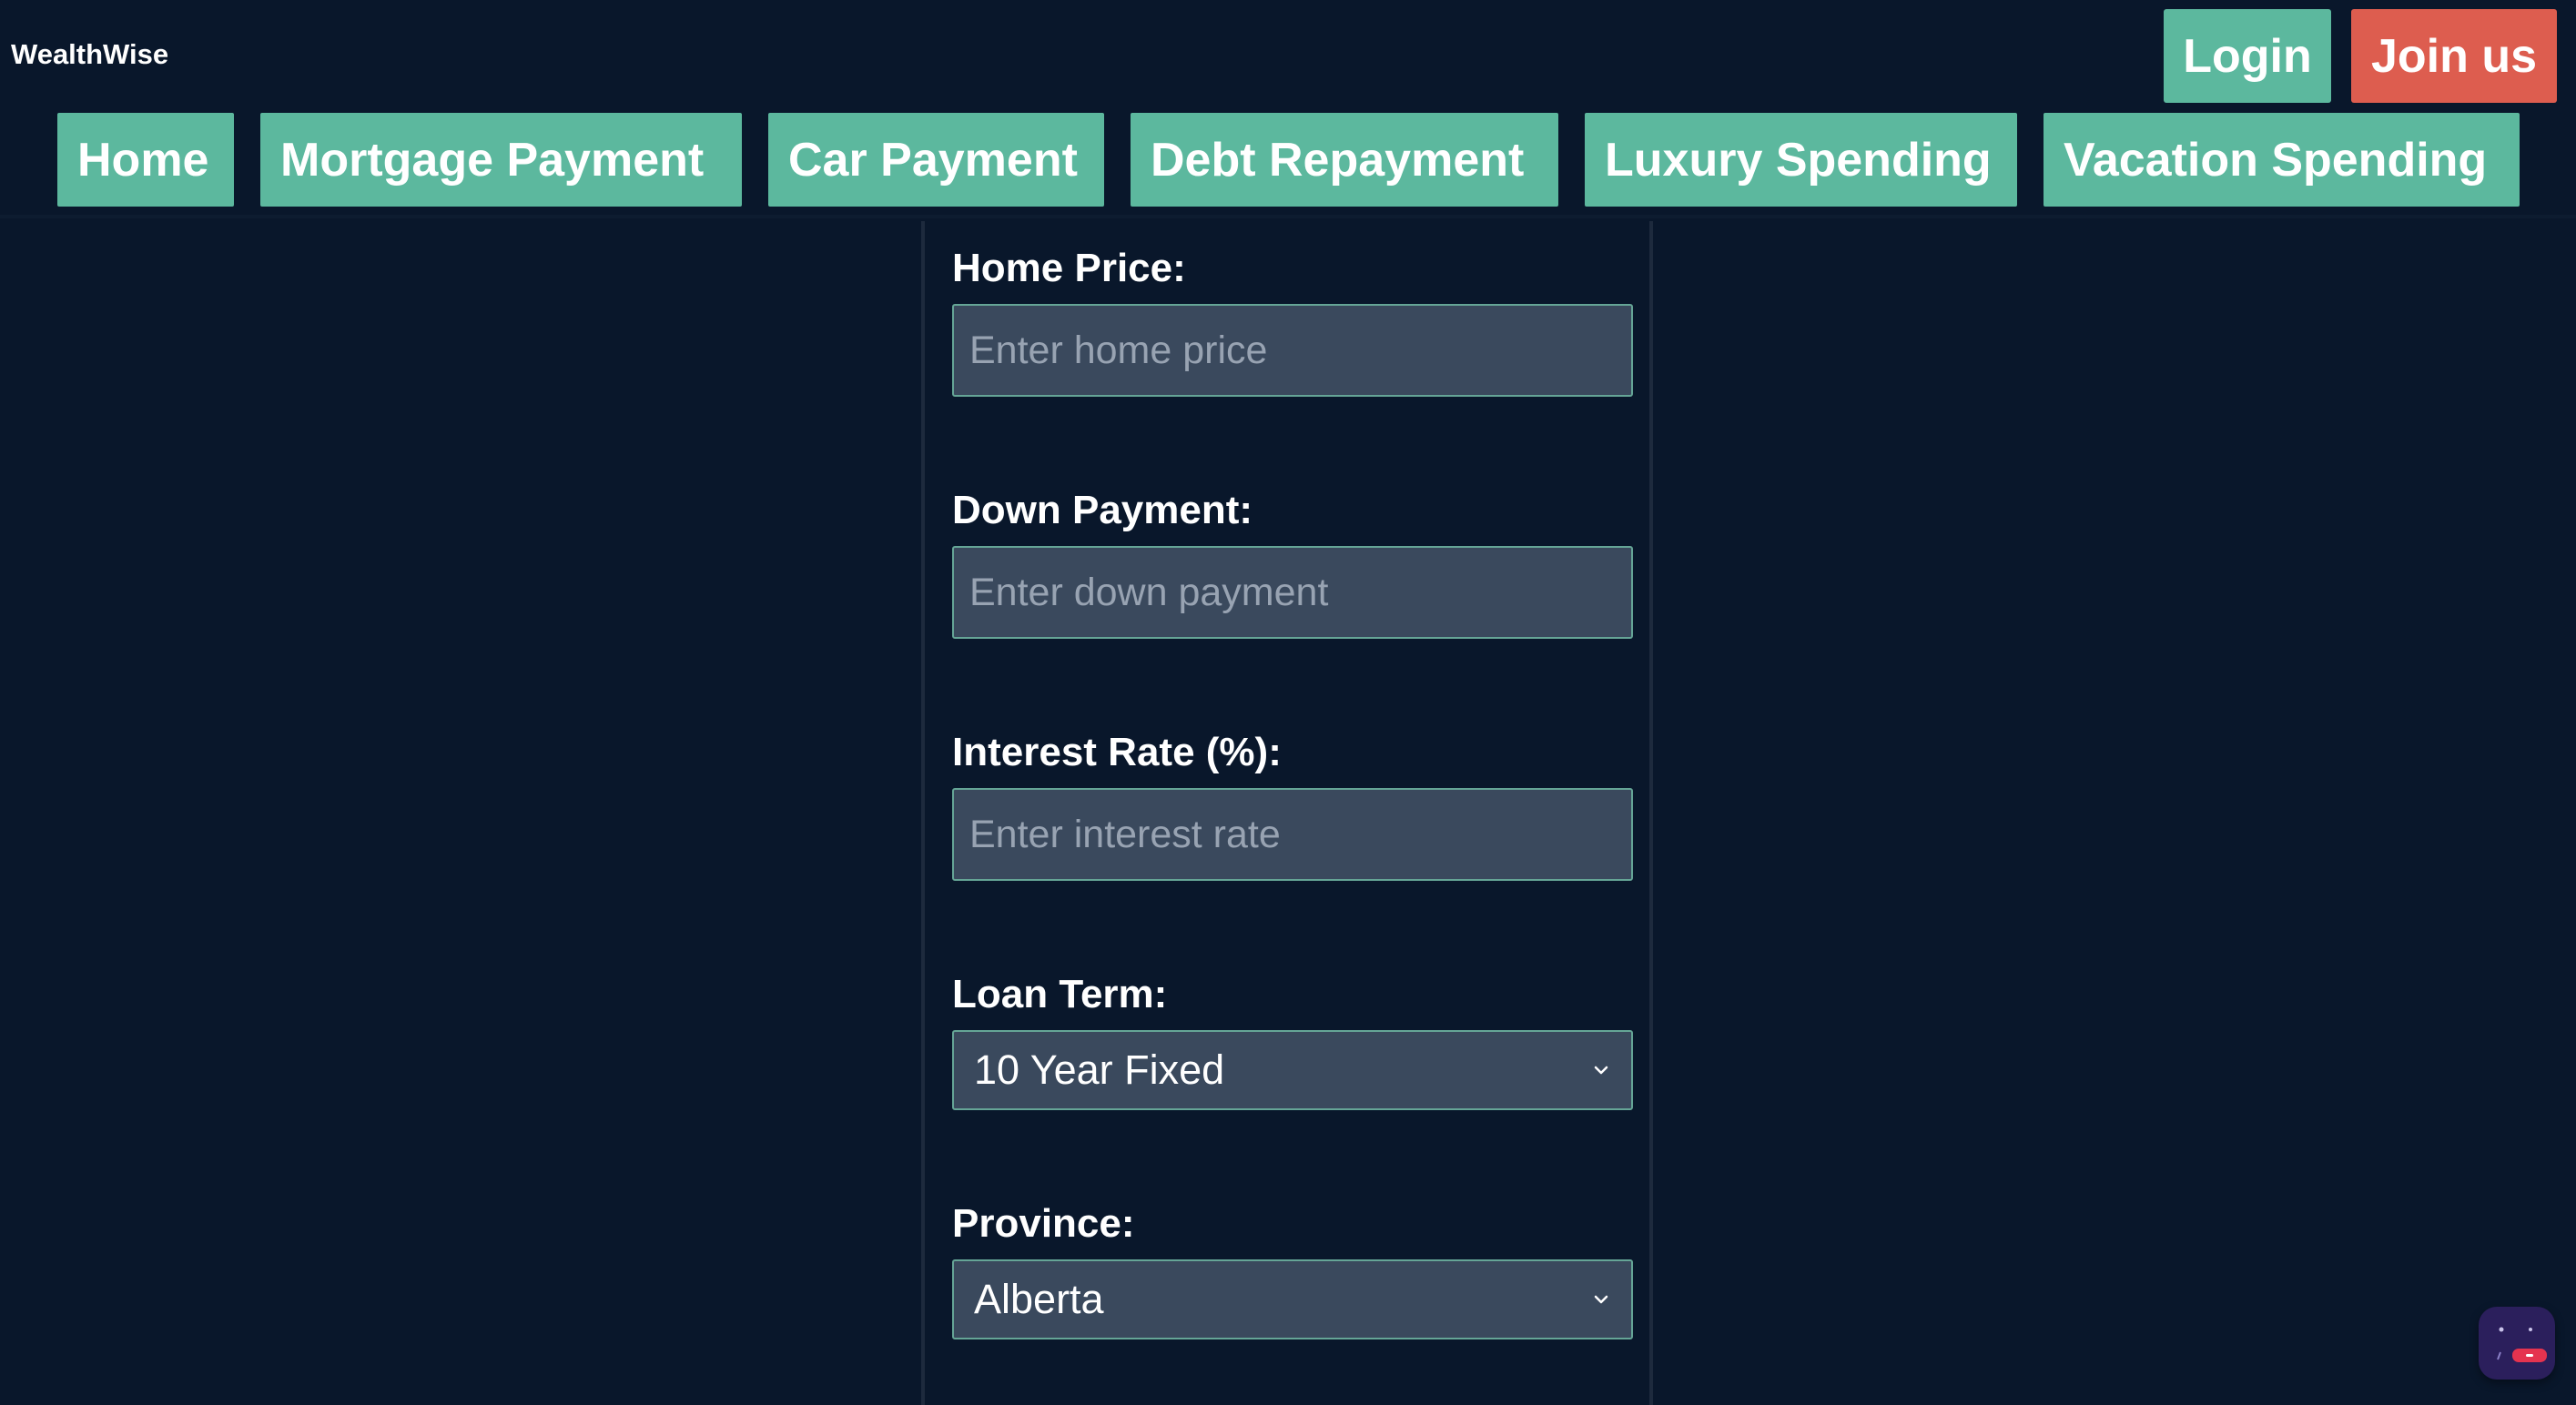 The image size is (2576, 1405). I want to click on nav-item-vacation-spending: Vacation Spending, so click(2282, 160).